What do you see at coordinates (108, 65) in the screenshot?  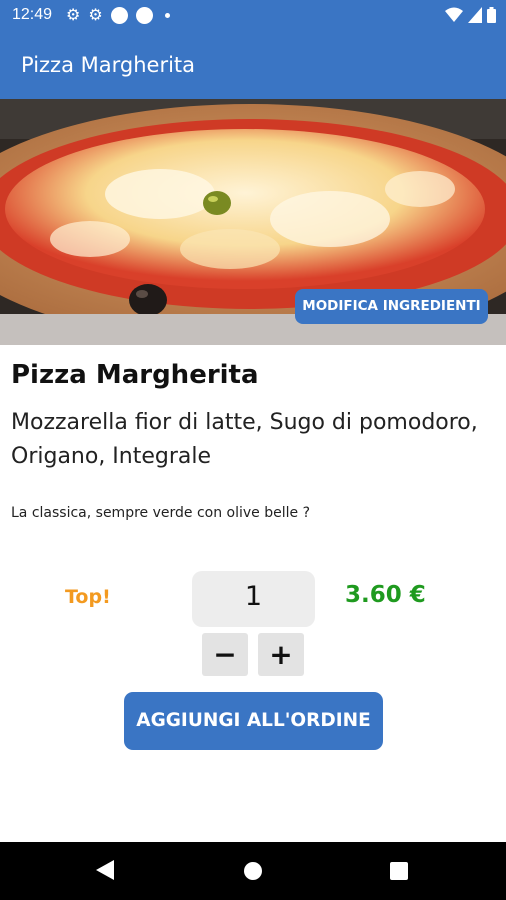 I see `app-title: Pizza Margherita` at bounding box center [108, 65].